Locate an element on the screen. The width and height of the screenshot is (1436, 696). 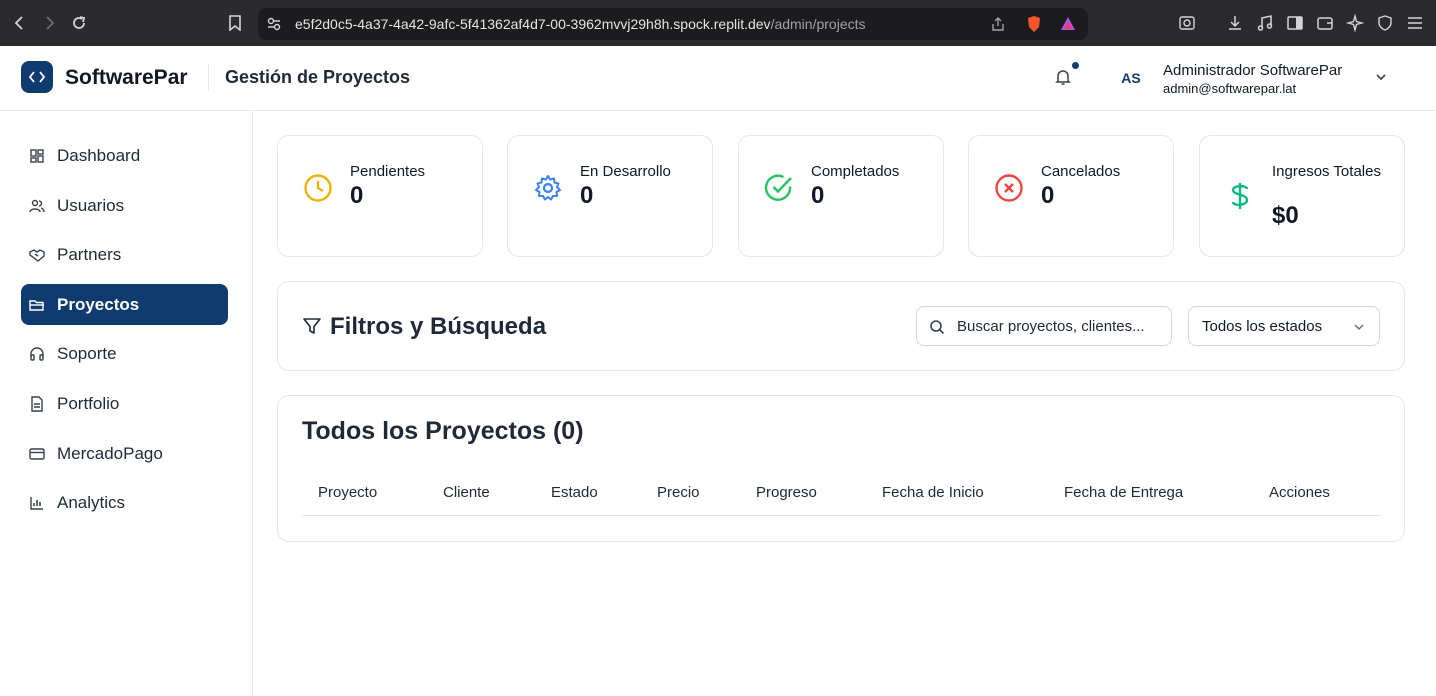
handshake-icon is located at coordinates (37, 255).